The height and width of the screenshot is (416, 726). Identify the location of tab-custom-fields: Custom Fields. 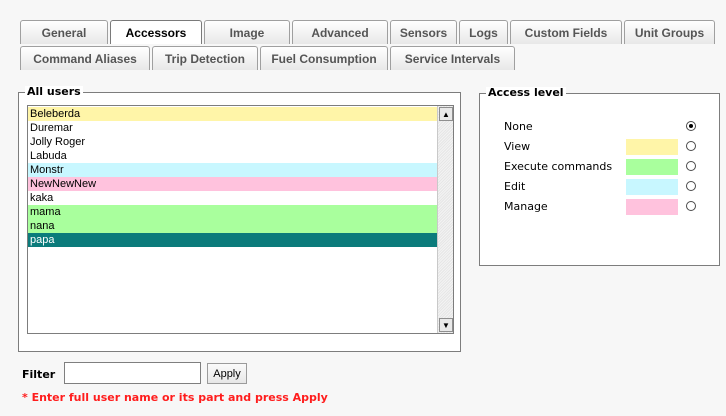
(566, 32).